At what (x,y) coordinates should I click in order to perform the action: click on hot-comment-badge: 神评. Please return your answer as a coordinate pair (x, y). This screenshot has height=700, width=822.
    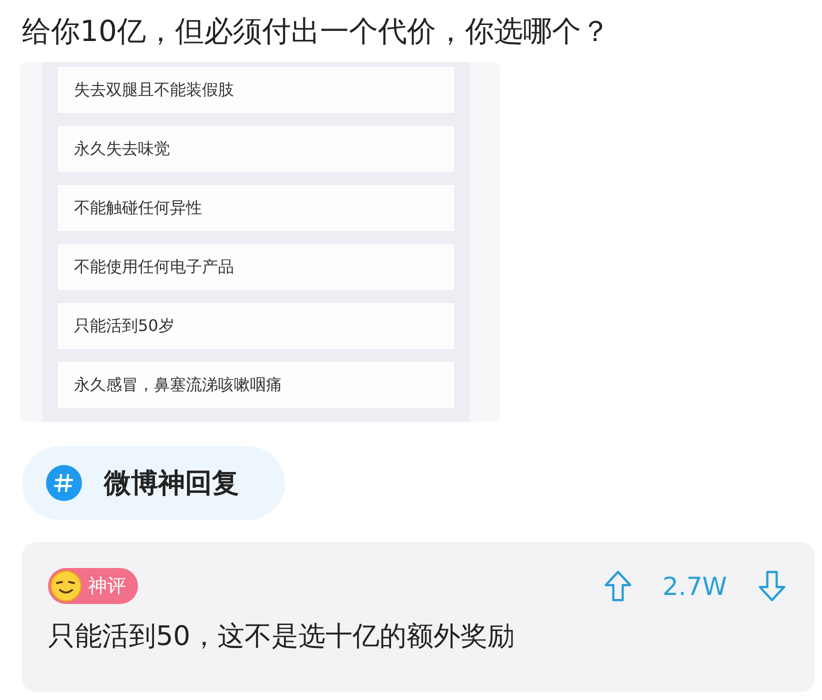
    Looking at the image, I should click on (93, 586).